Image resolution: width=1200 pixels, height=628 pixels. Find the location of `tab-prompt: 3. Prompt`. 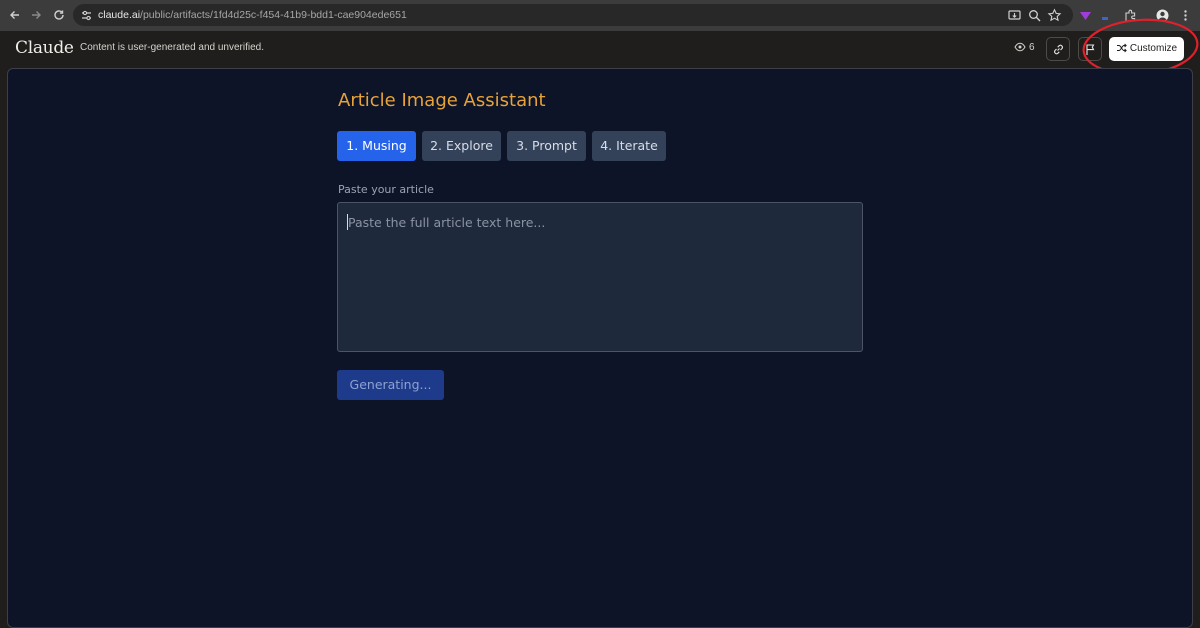

tab-prompt: 3. Prompt is located at coordinates (546, 146).